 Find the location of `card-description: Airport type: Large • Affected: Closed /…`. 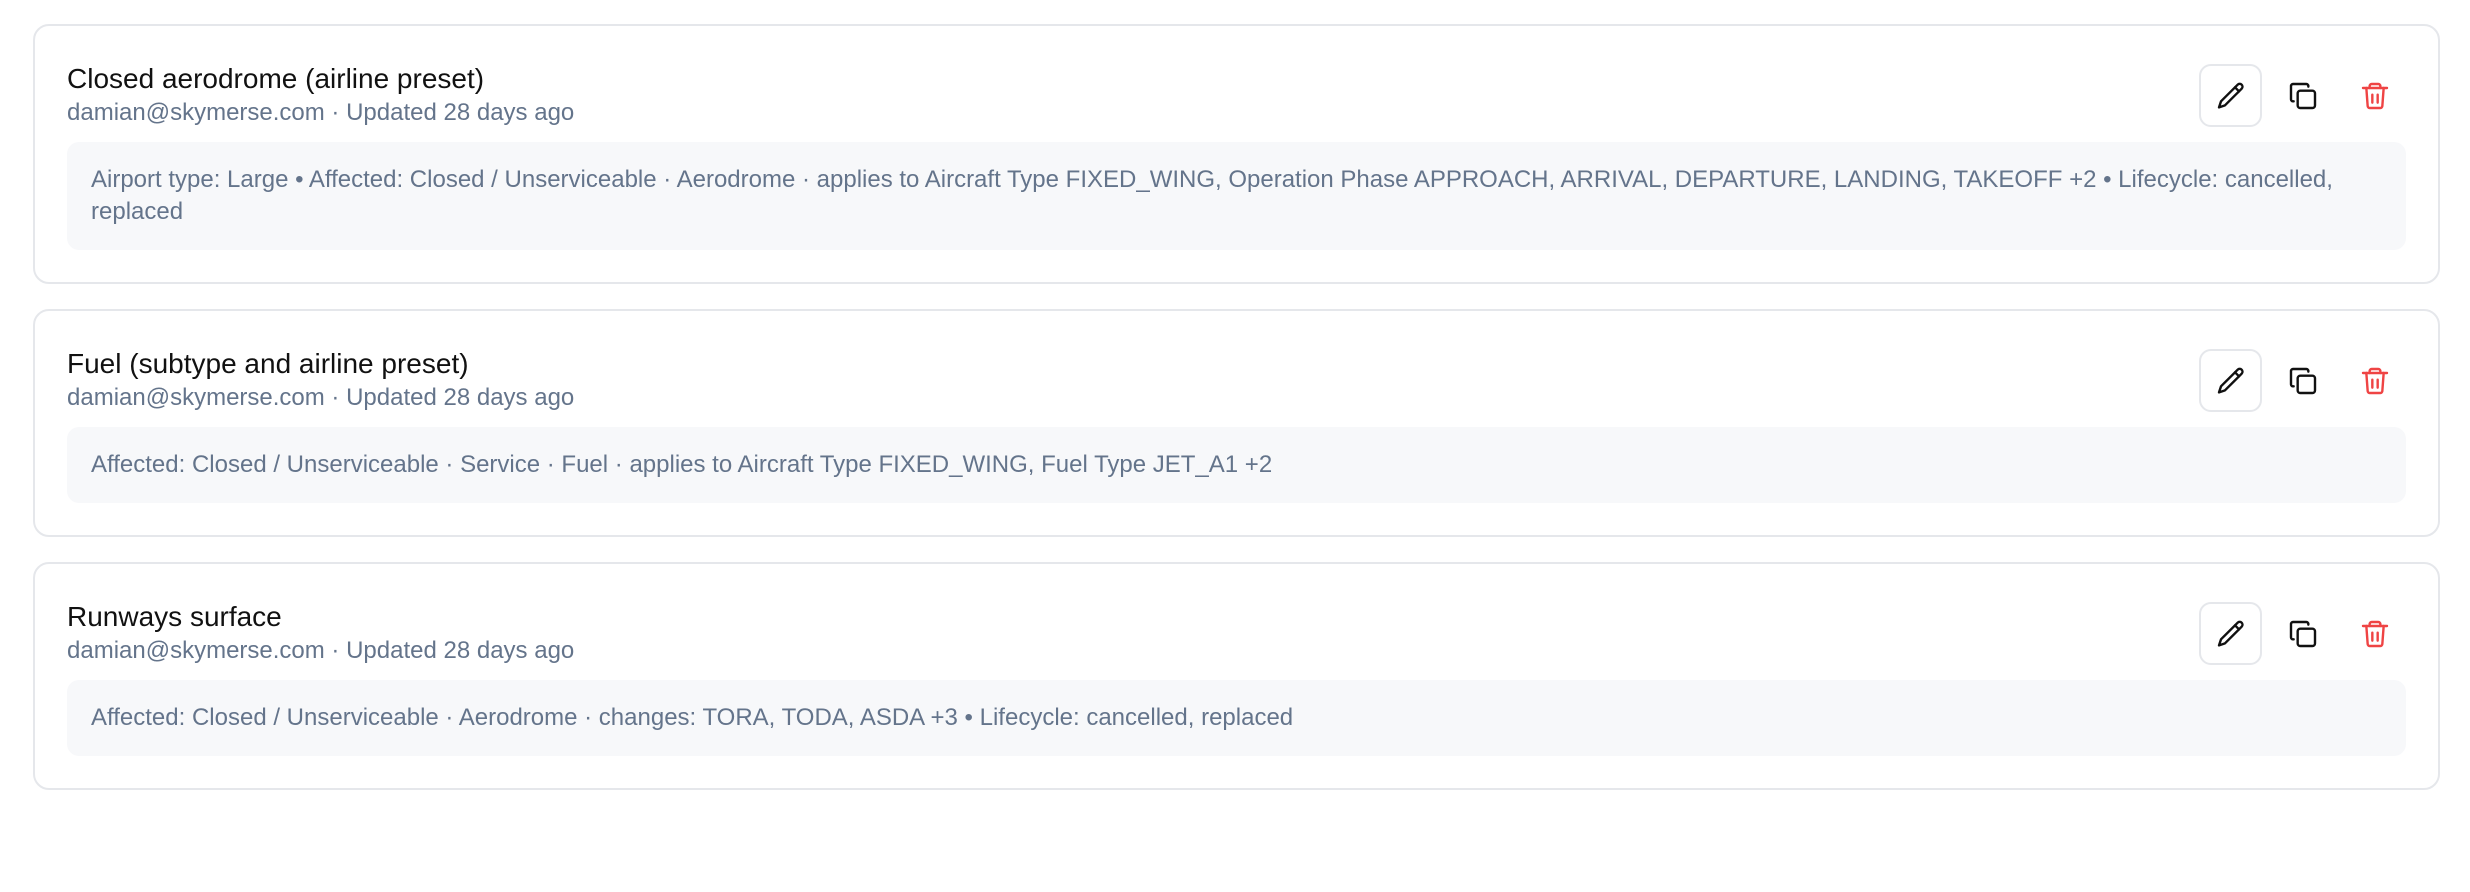

card-description: Airport type: Large • Affected: Closed /… is located at coordinates (1236, 196).